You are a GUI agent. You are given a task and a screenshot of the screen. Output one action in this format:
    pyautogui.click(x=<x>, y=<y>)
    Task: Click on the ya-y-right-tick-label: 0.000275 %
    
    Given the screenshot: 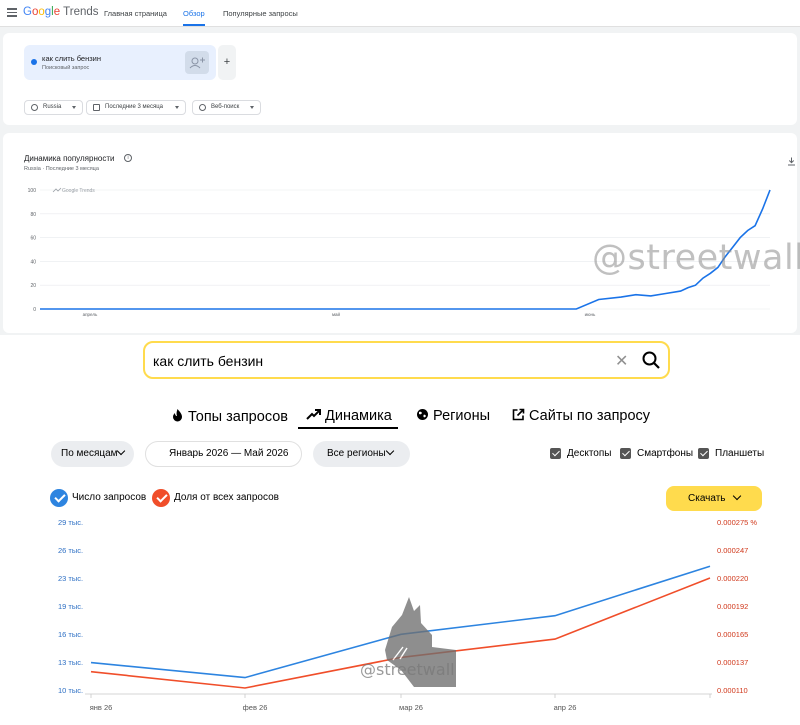 What is the action you would take?
    pyautogui.click(x=737, y=522)
    